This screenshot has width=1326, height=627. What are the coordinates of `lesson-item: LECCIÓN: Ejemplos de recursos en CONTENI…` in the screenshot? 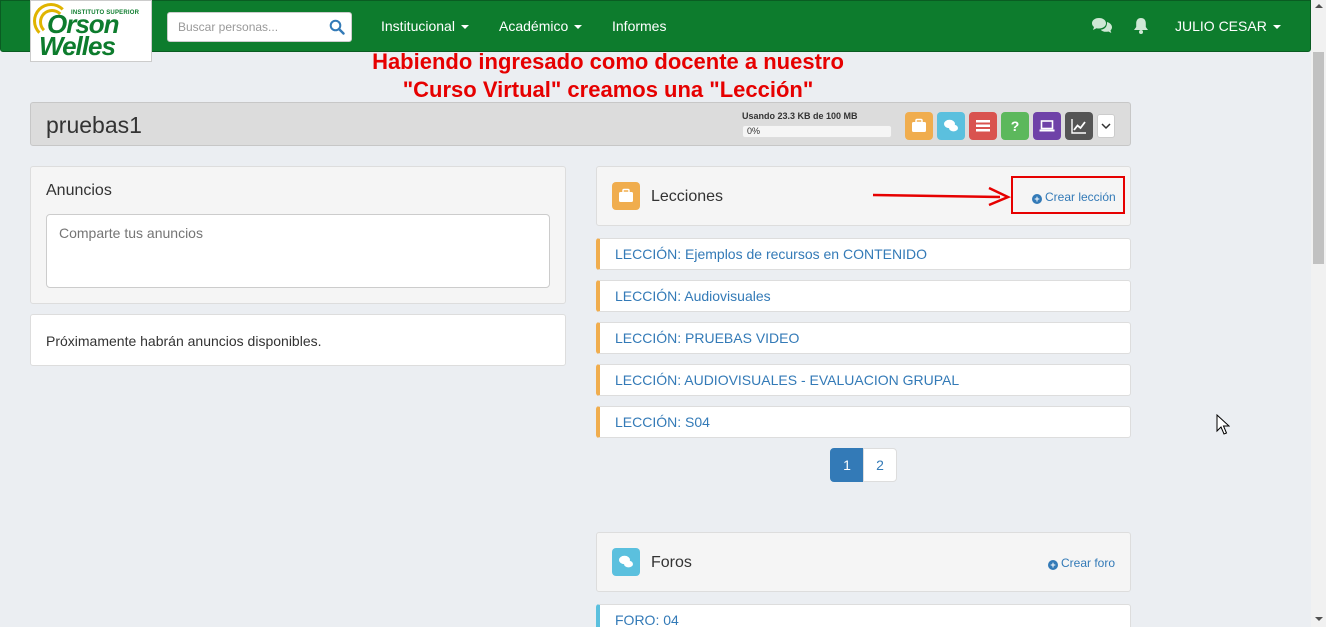 It's located at (863, 254).